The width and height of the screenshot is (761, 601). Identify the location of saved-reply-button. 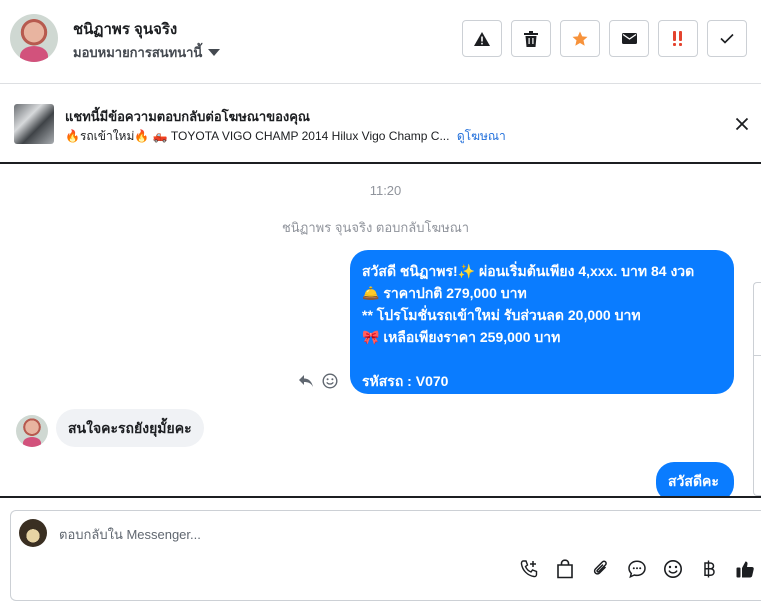
(637, 569).